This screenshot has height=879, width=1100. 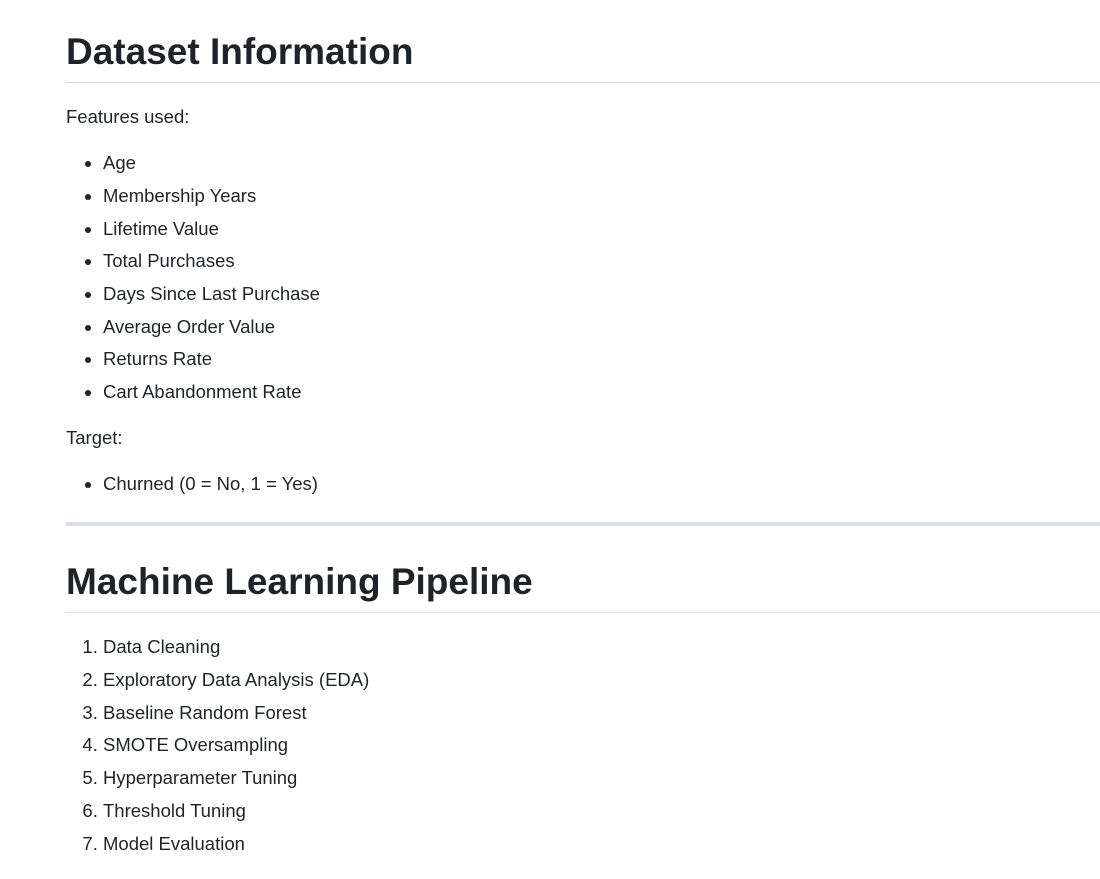 I want to click on pipeline-step: Hyperparameter Tuning, so click(x=601, y=778).